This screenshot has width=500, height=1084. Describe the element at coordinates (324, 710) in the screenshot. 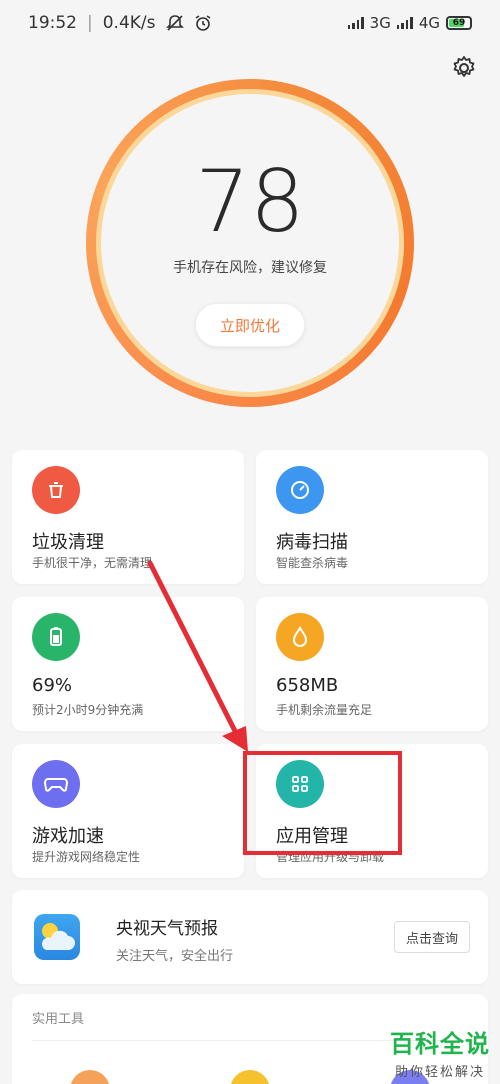

I see `tile-subtitle: 手机剩余流量充足` at that location.